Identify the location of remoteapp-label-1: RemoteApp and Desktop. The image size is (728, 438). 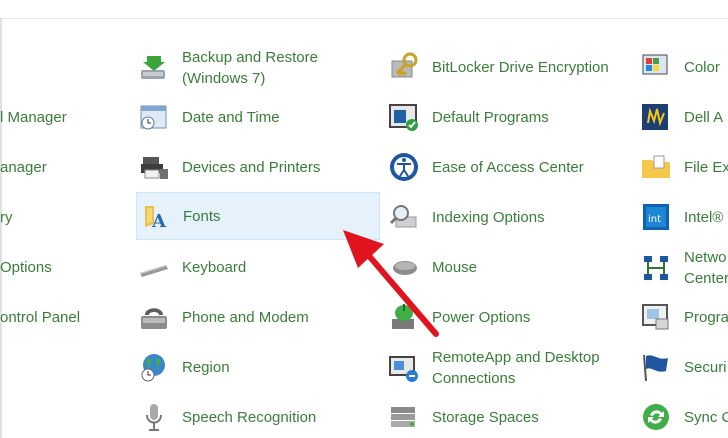
(516, 357).